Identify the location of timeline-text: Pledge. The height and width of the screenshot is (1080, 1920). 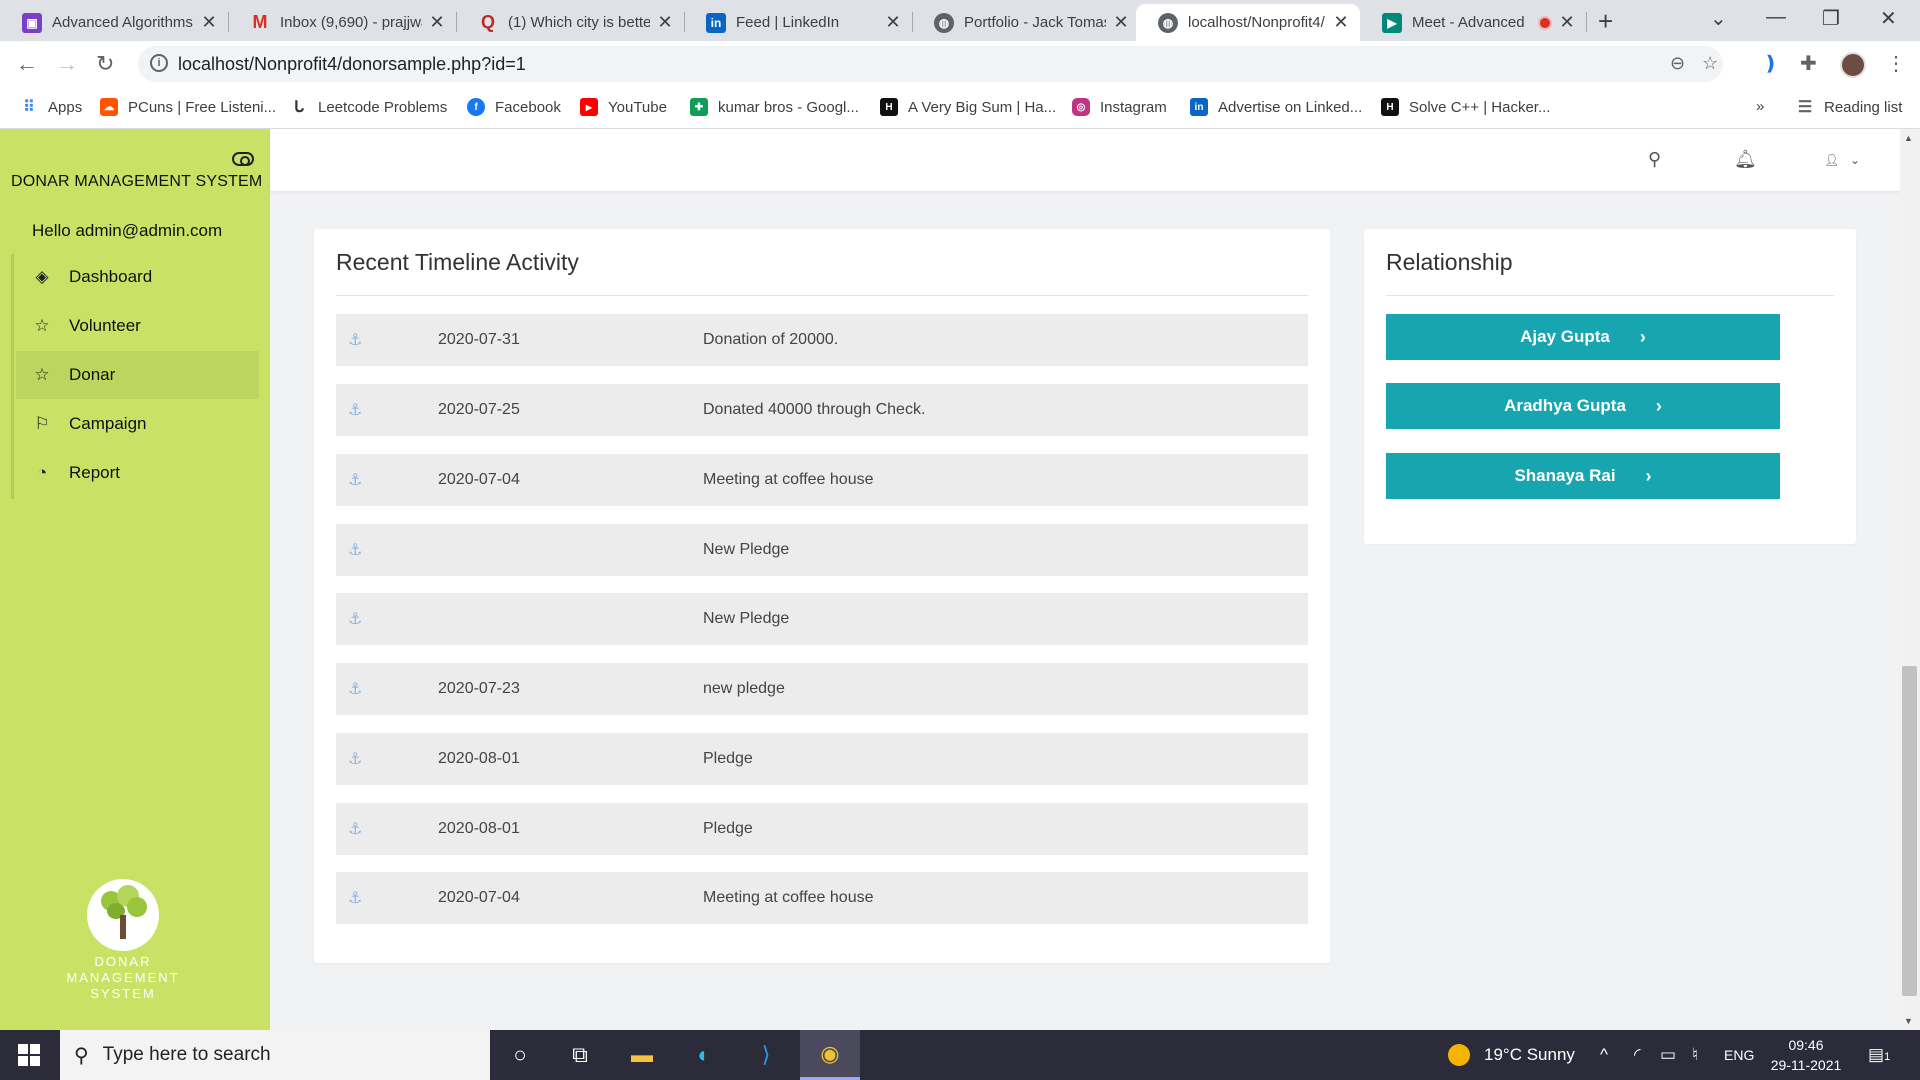
(728, 828).